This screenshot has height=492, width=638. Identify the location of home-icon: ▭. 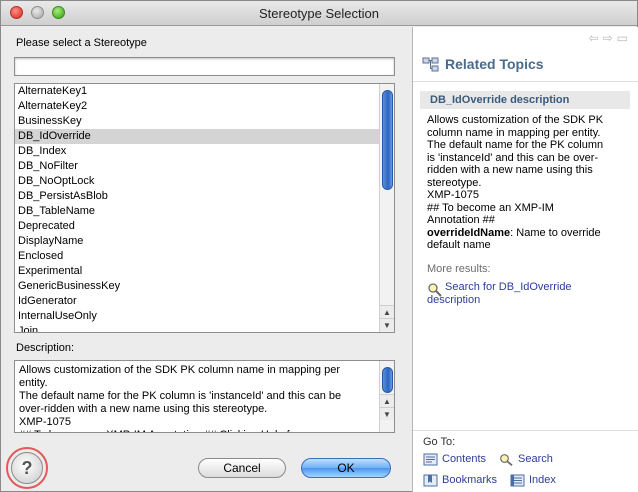
(624, 38).